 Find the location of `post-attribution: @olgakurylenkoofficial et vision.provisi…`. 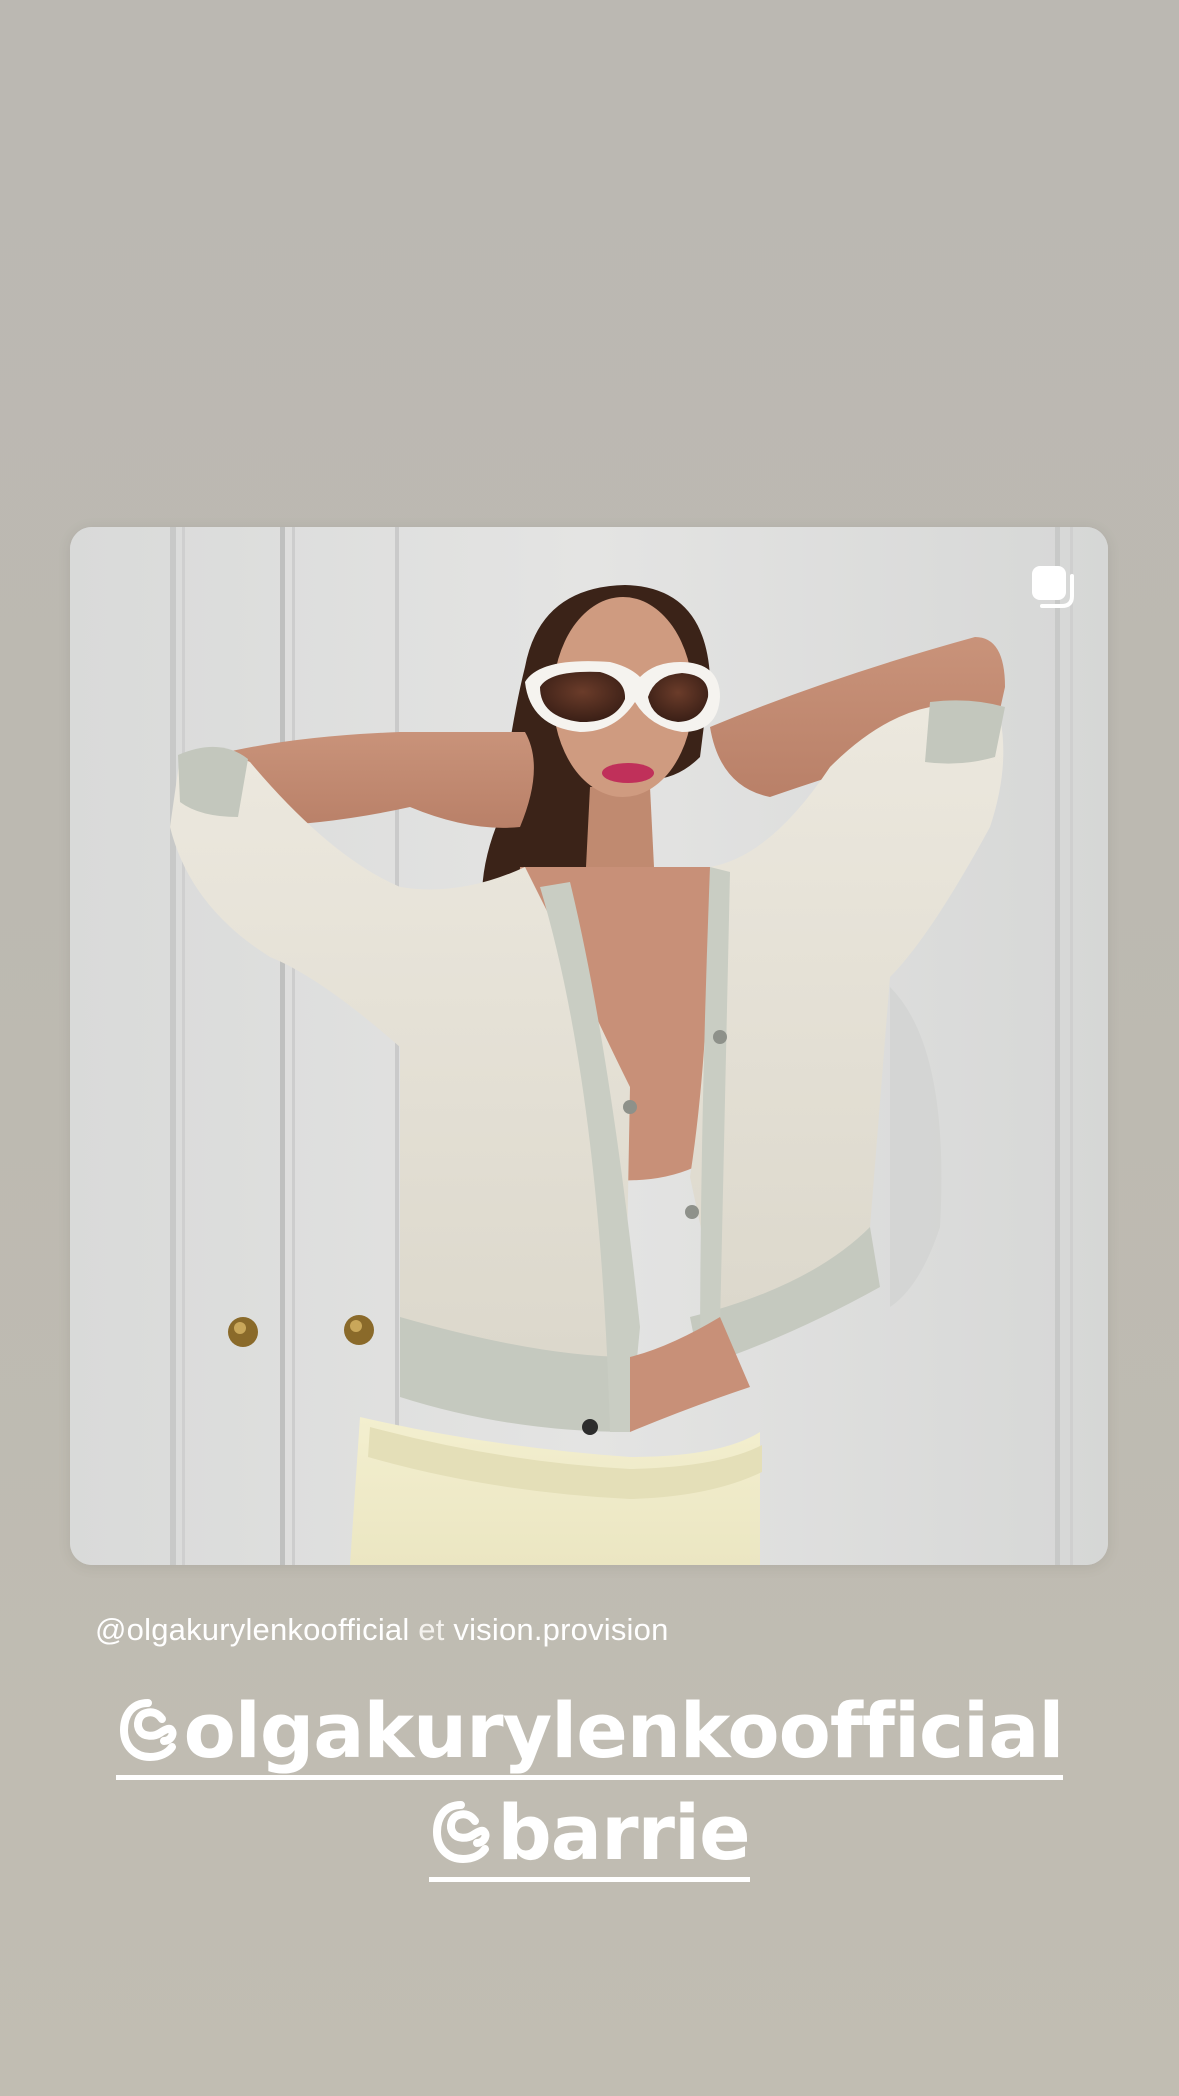

post-attribution: @olgakurylenkoofficial et vision.provisi… is located at coordinates (382, 1630).